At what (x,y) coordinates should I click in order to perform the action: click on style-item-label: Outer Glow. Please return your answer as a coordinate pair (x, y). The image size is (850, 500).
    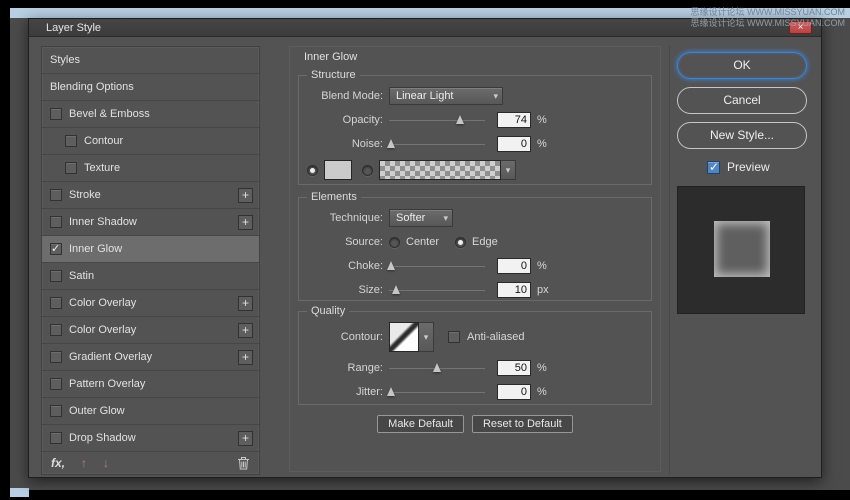
    Looking at the image, I should click on (97, 411).